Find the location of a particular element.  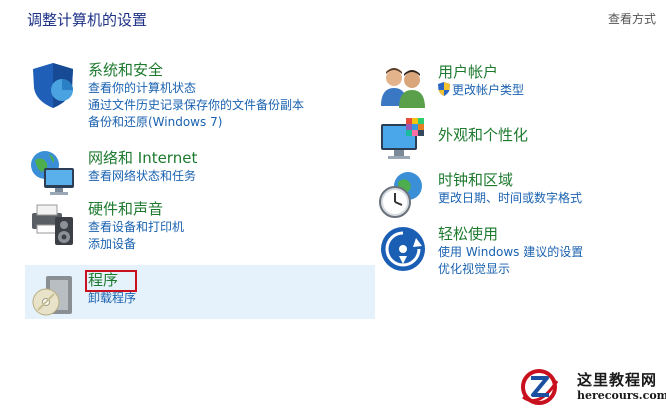

link-change-date-time-format: 更改日期、时间或数字格式 is located at coordinates (510, 198).